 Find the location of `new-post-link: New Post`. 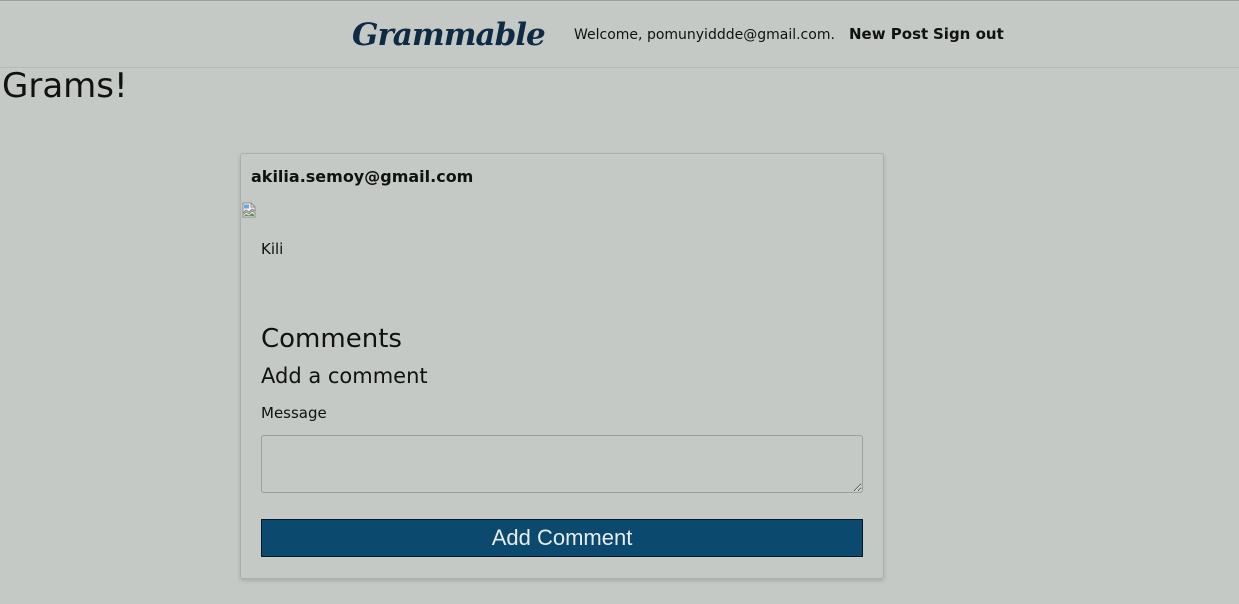

new-post-link: New Post is located at coordinates (888, 34).